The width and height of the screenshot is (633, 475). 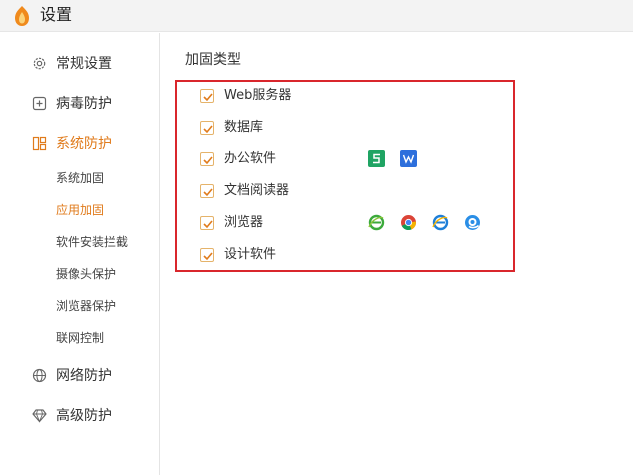 I want to click on option-design-software: 设计软件, so click(x=350, y=255).